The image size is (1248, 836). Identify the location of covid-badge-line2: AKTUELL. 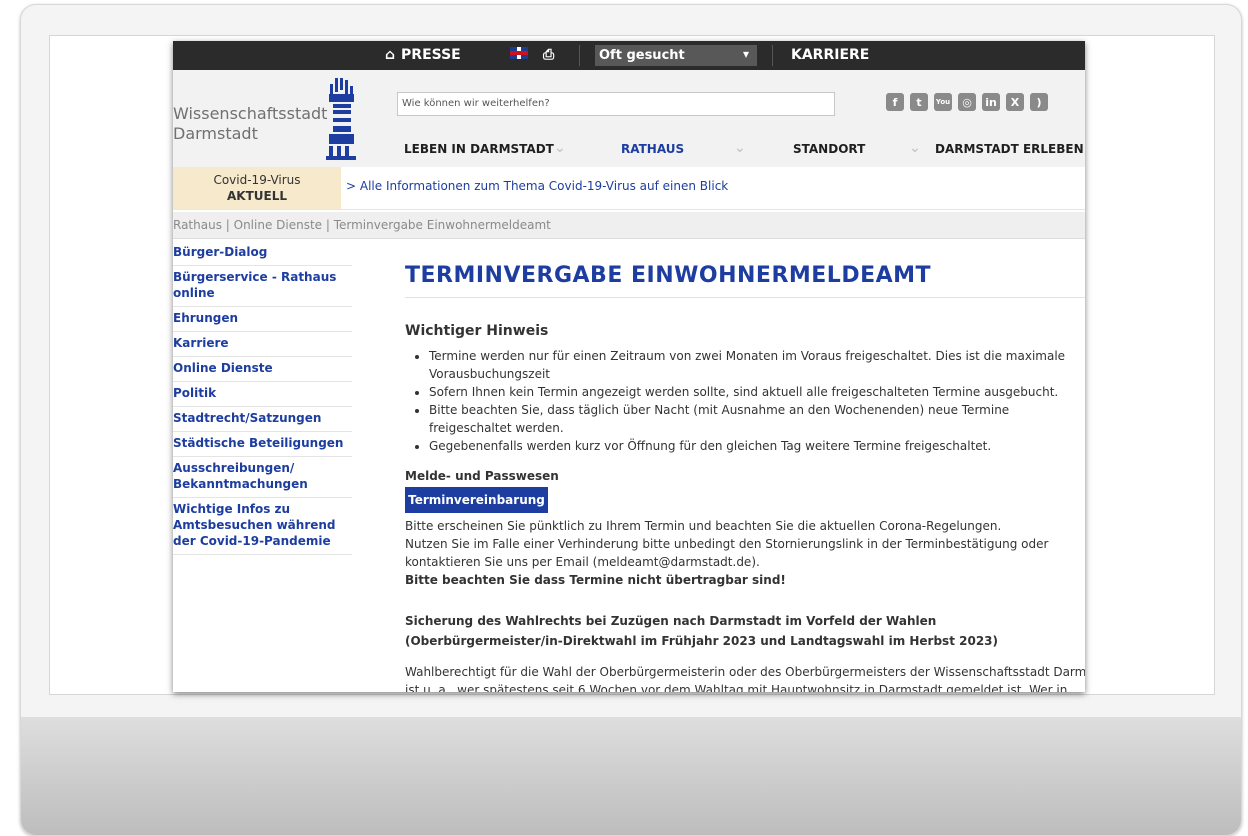
(256, 196).